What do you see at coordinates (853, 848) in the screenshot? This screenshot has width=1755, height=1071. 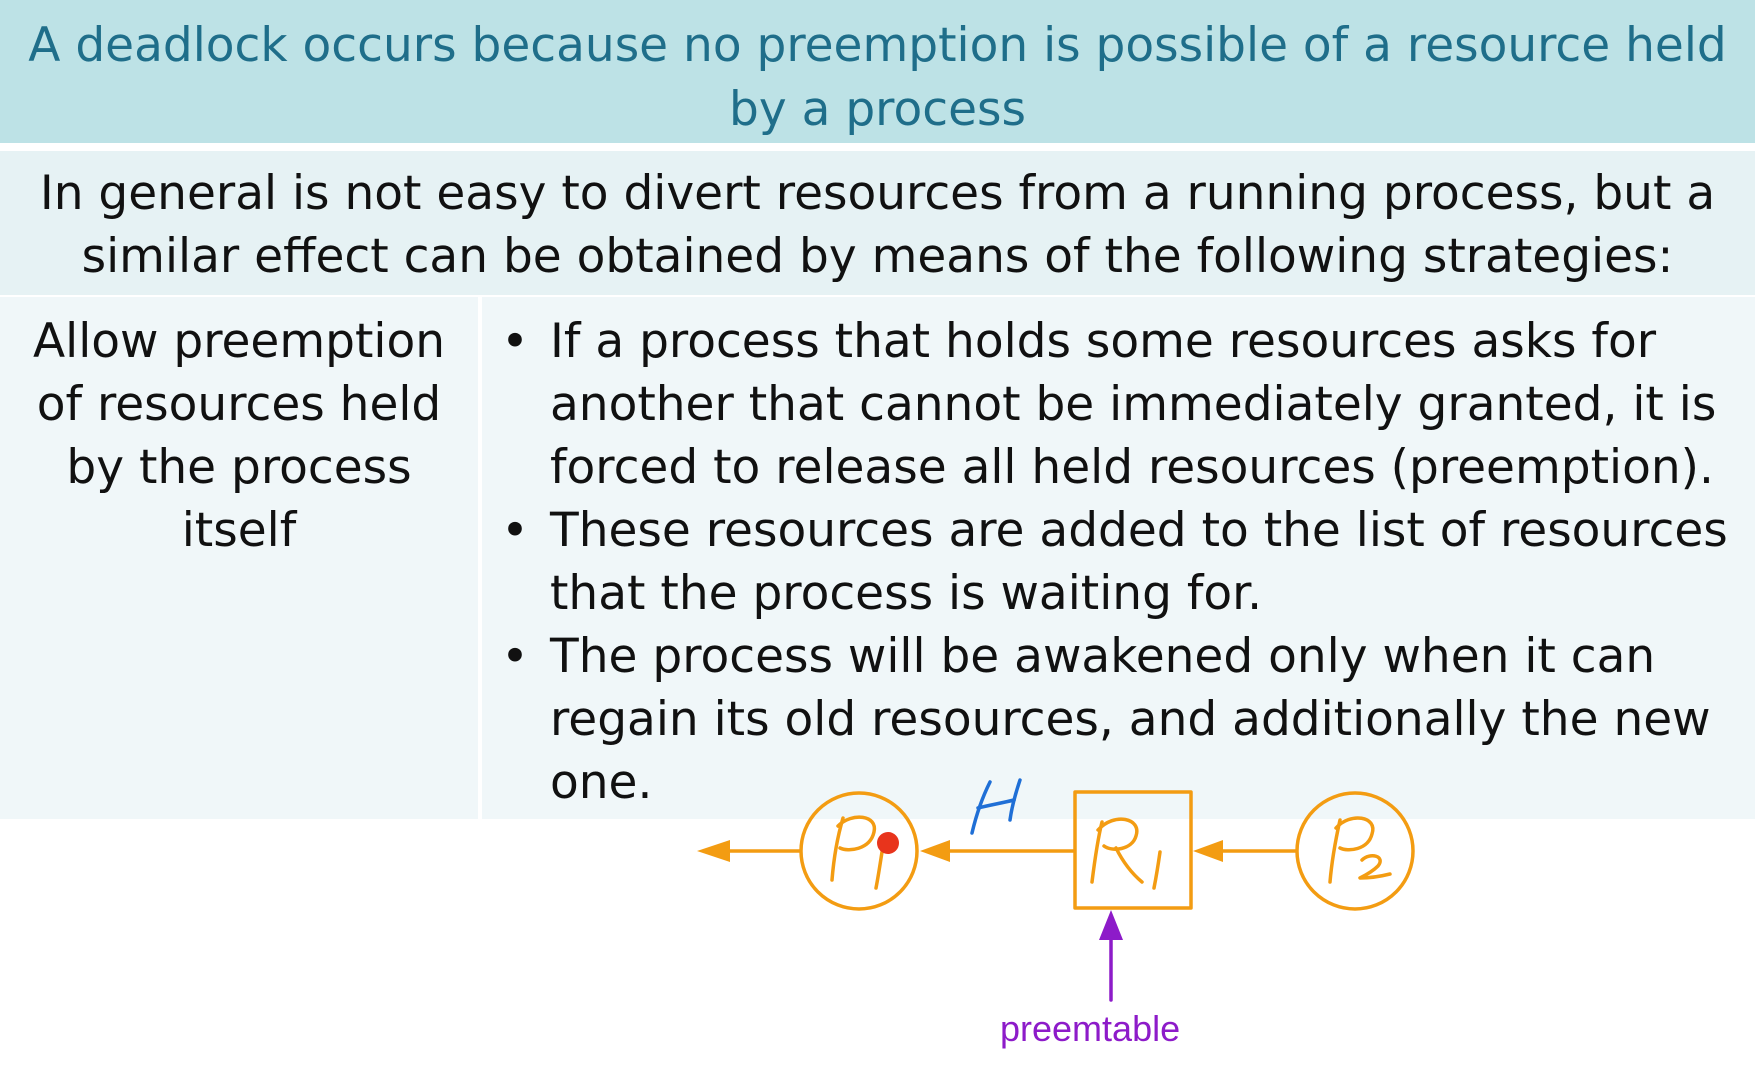 I see `p1-glyph` at bounding box center [853, 848].